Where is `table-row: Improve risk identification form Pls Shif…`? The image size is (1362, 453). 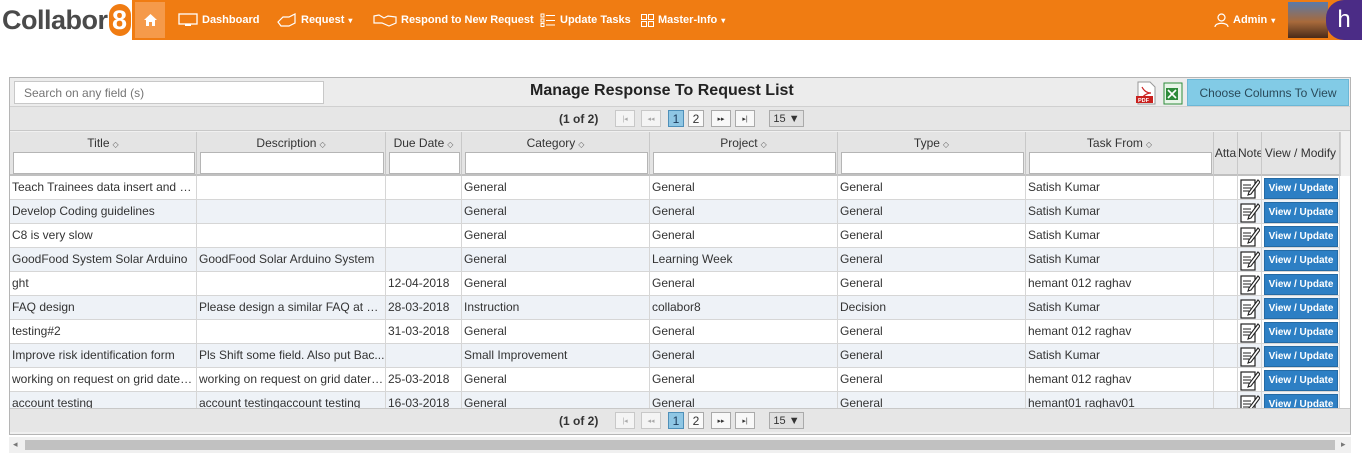
table-row: Improve risk identification form Pls Shif… is located at coordinates (675, 356).